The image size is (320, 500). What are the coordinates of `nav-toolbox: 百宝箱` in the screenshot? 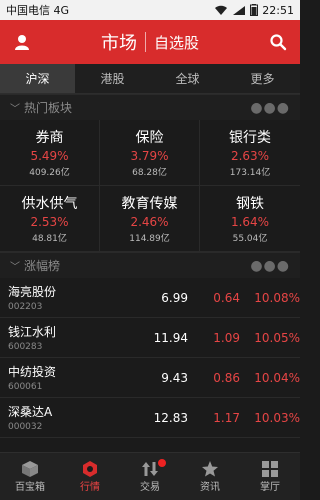 It's located at (30, 476).